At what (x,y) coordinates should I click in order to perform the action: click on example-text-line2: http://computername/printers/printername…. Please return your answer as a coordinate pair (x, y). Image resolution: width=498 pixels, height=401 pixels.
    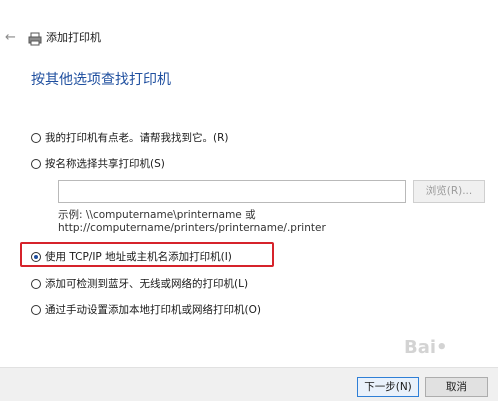
    Looking at the image, I should click on (192, 228).